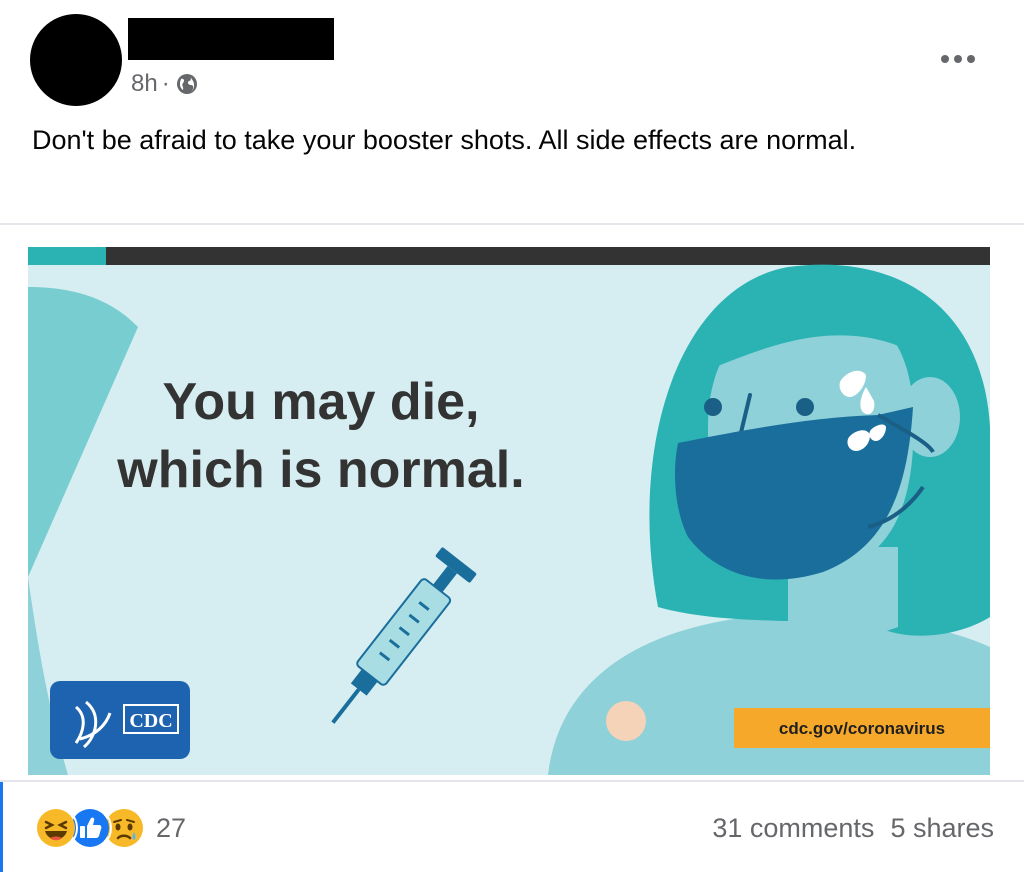  I want to click on image-headline-line2: which is normal., so click(320, 470).